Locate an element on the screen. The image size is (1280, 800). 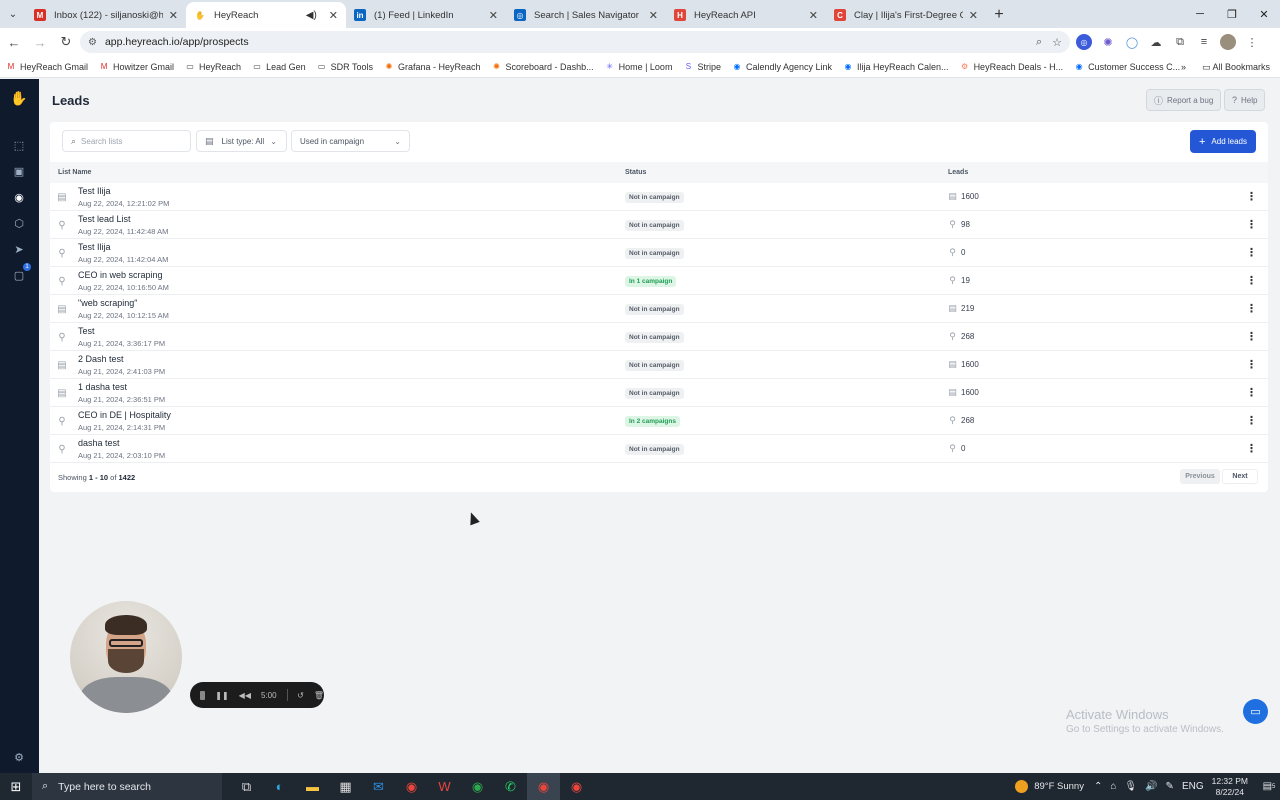
col-status: Status is located at coordinates (635, 172).